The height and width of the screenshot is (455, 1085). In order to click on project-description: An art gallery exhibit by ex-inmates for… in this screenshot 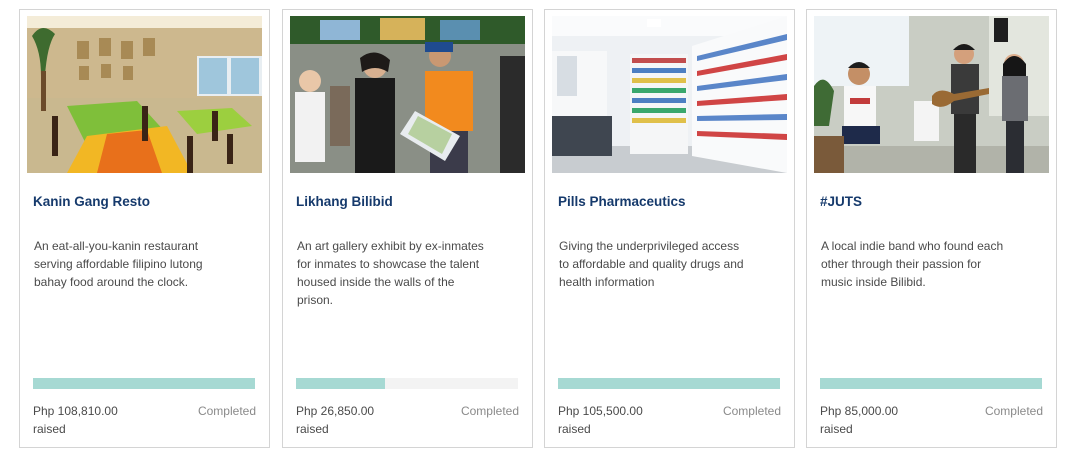, I will do `click(390, 273)`.